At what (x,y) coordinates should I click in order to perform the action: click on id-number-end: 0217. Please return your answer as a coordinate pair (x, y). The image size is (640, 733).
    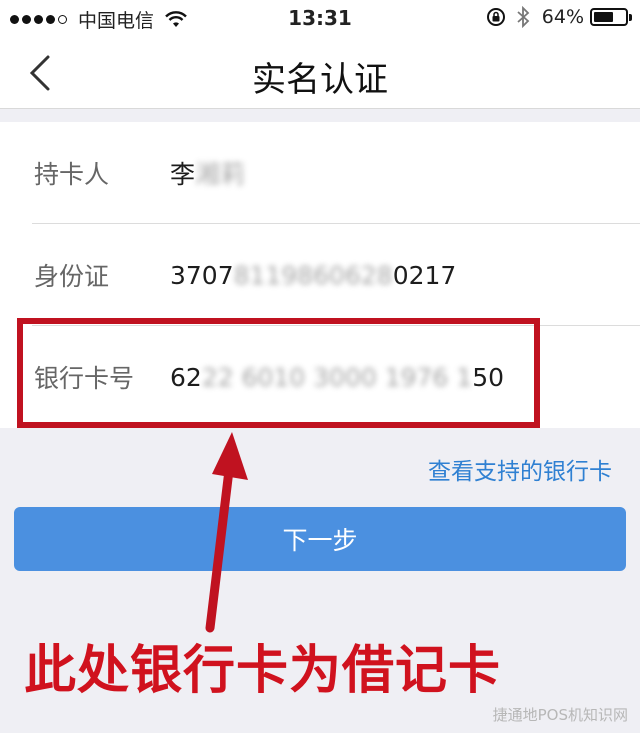
    Looking at the image, I should click on (424, 275).